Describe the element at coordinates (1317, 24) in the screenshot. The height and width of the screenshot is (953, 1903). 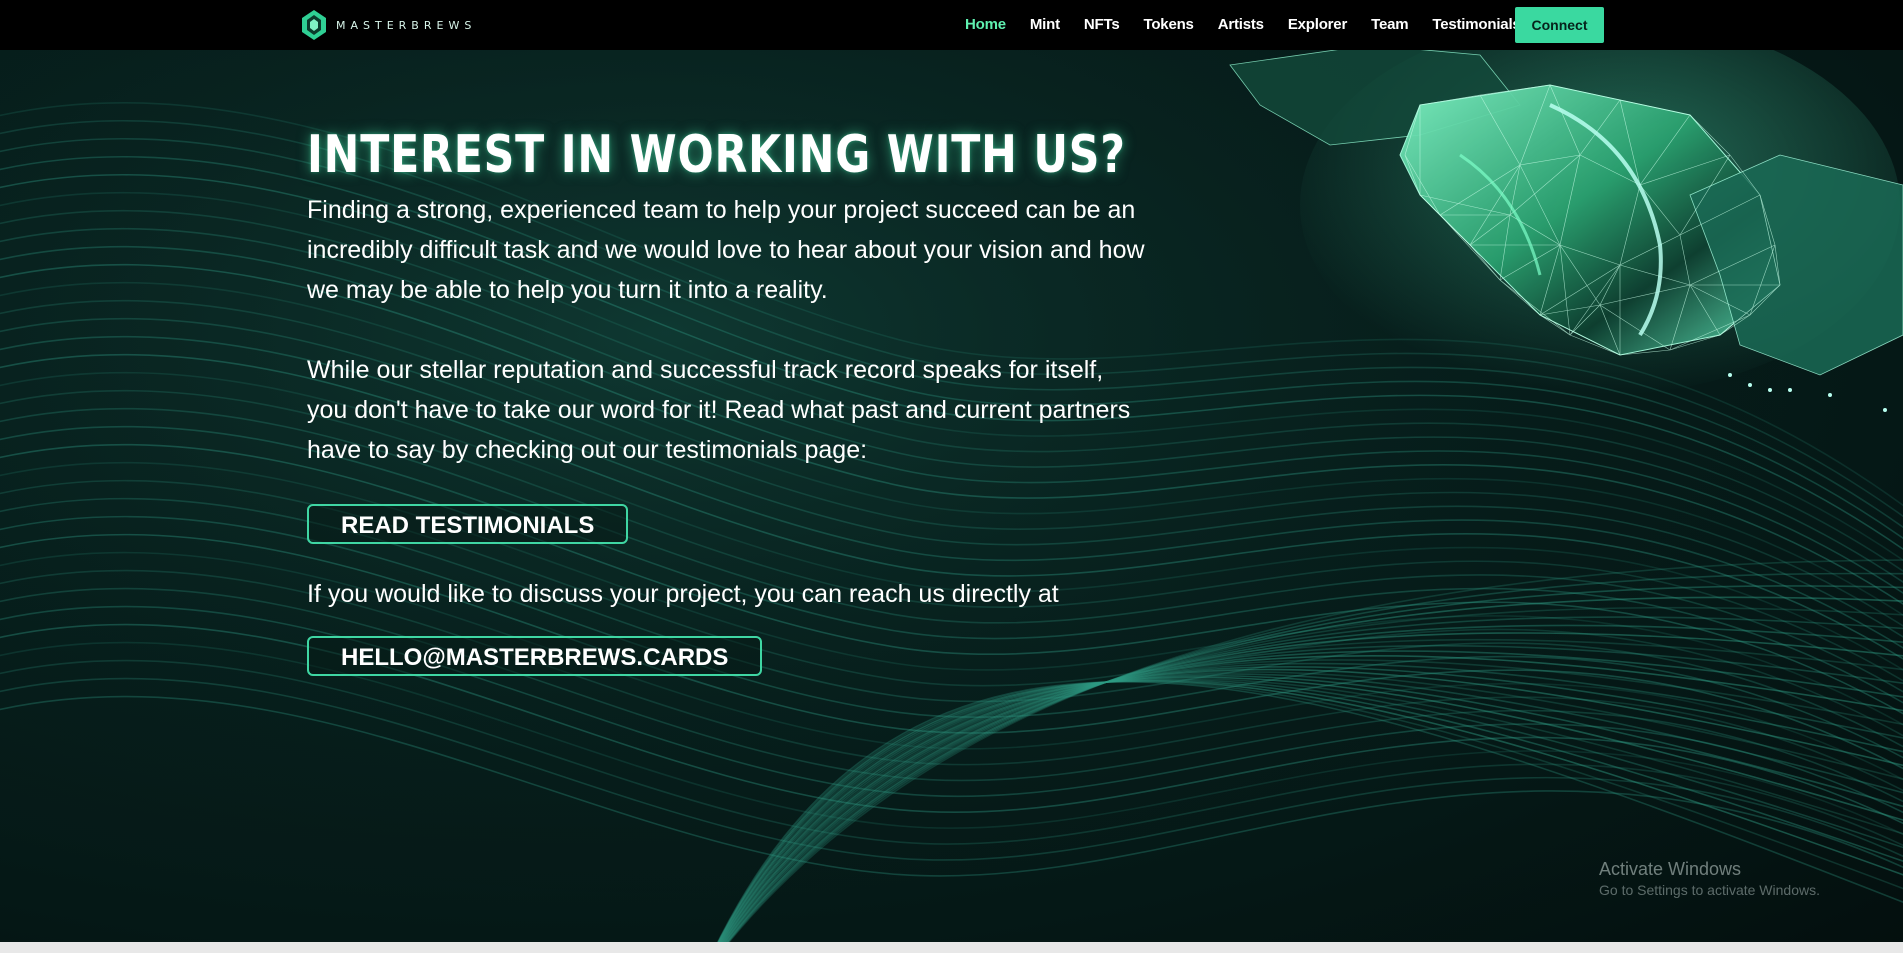
I see `nav-item-explorer: Explorer` at that location.